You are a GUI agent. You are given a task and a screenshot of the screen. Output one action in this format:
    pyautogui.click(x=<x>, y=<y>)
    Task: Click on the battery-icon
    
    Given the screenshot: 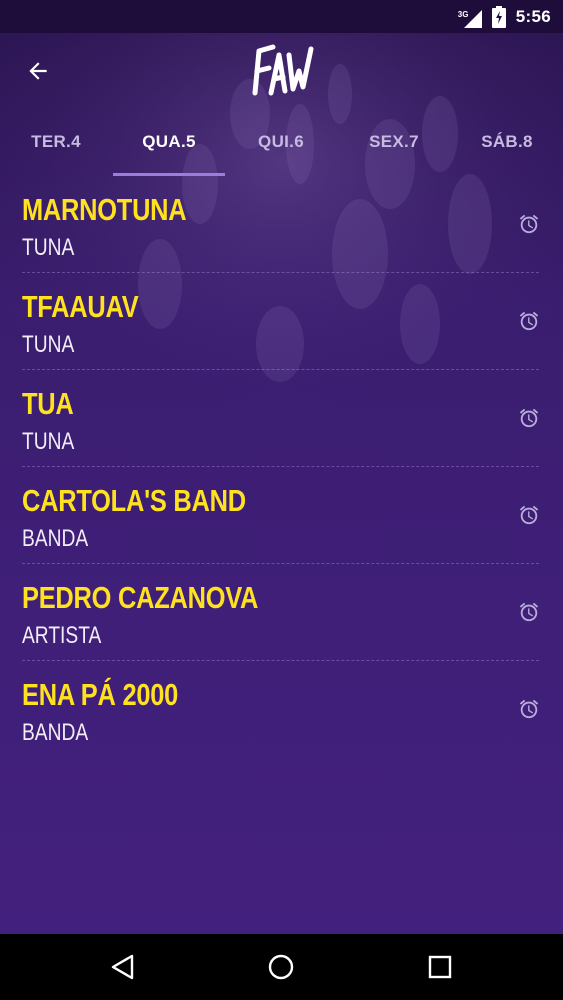 What is the action you would take?
    pyautogui.click(x=498, y=16)
    